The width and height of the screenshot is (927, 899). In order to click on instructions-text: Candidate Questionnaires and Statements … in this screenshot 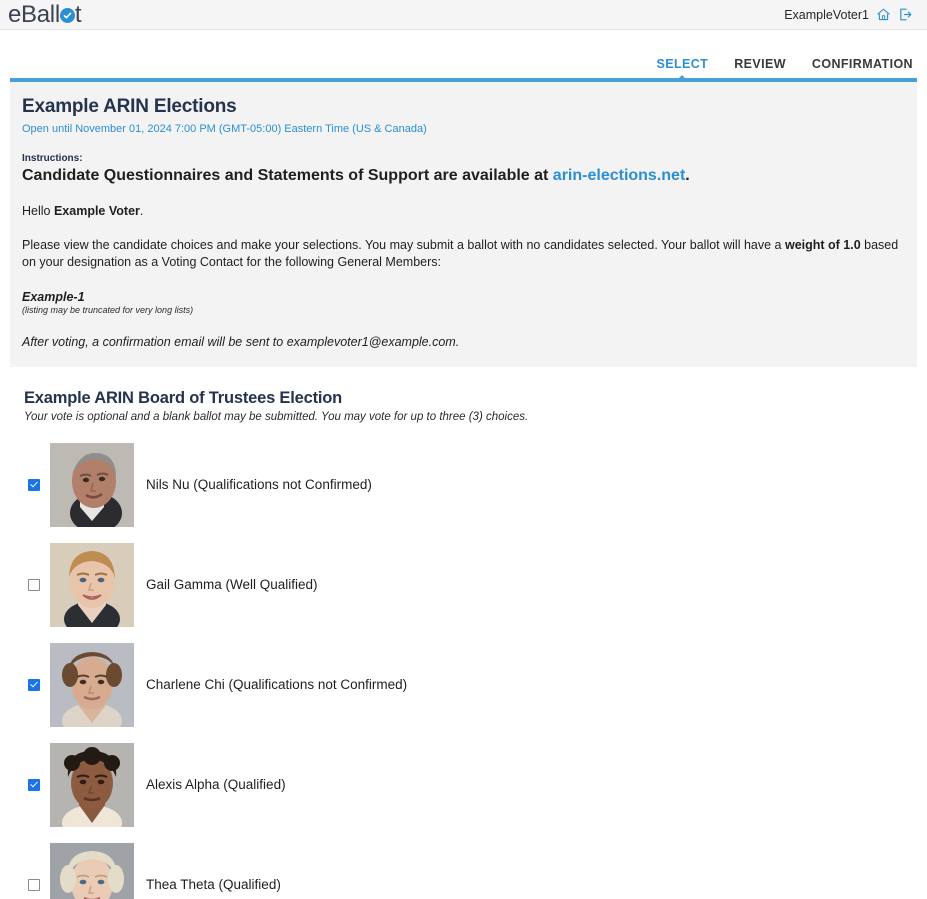, I will do `click(463, 176)`.